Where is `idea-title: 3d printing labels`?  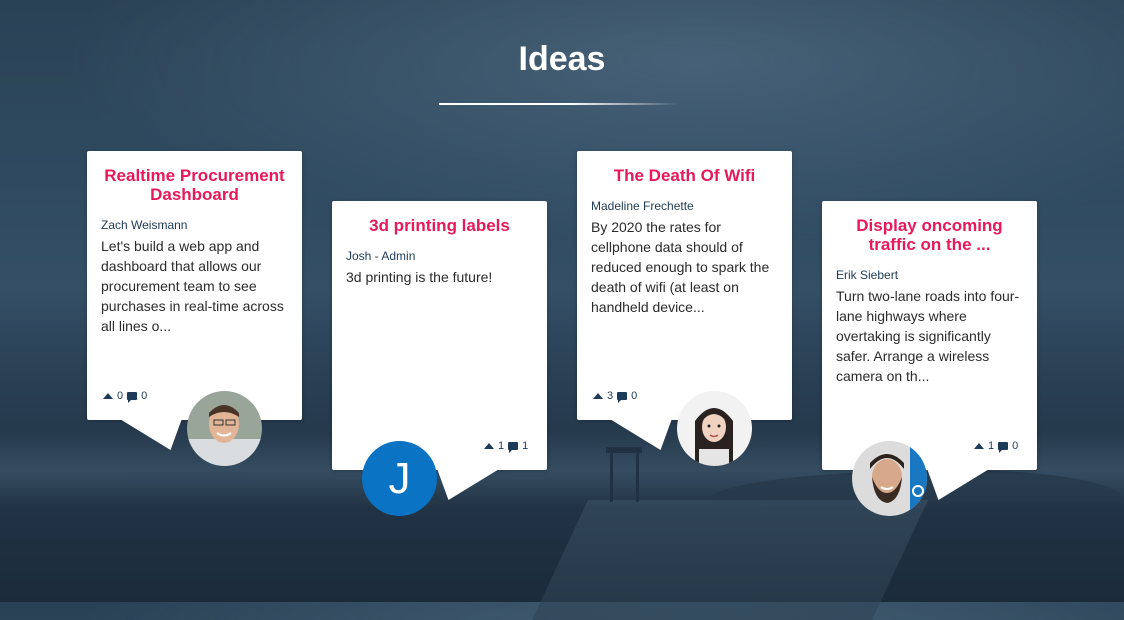 idea-title: 3d printing labels is located at coordinates (439, 218).